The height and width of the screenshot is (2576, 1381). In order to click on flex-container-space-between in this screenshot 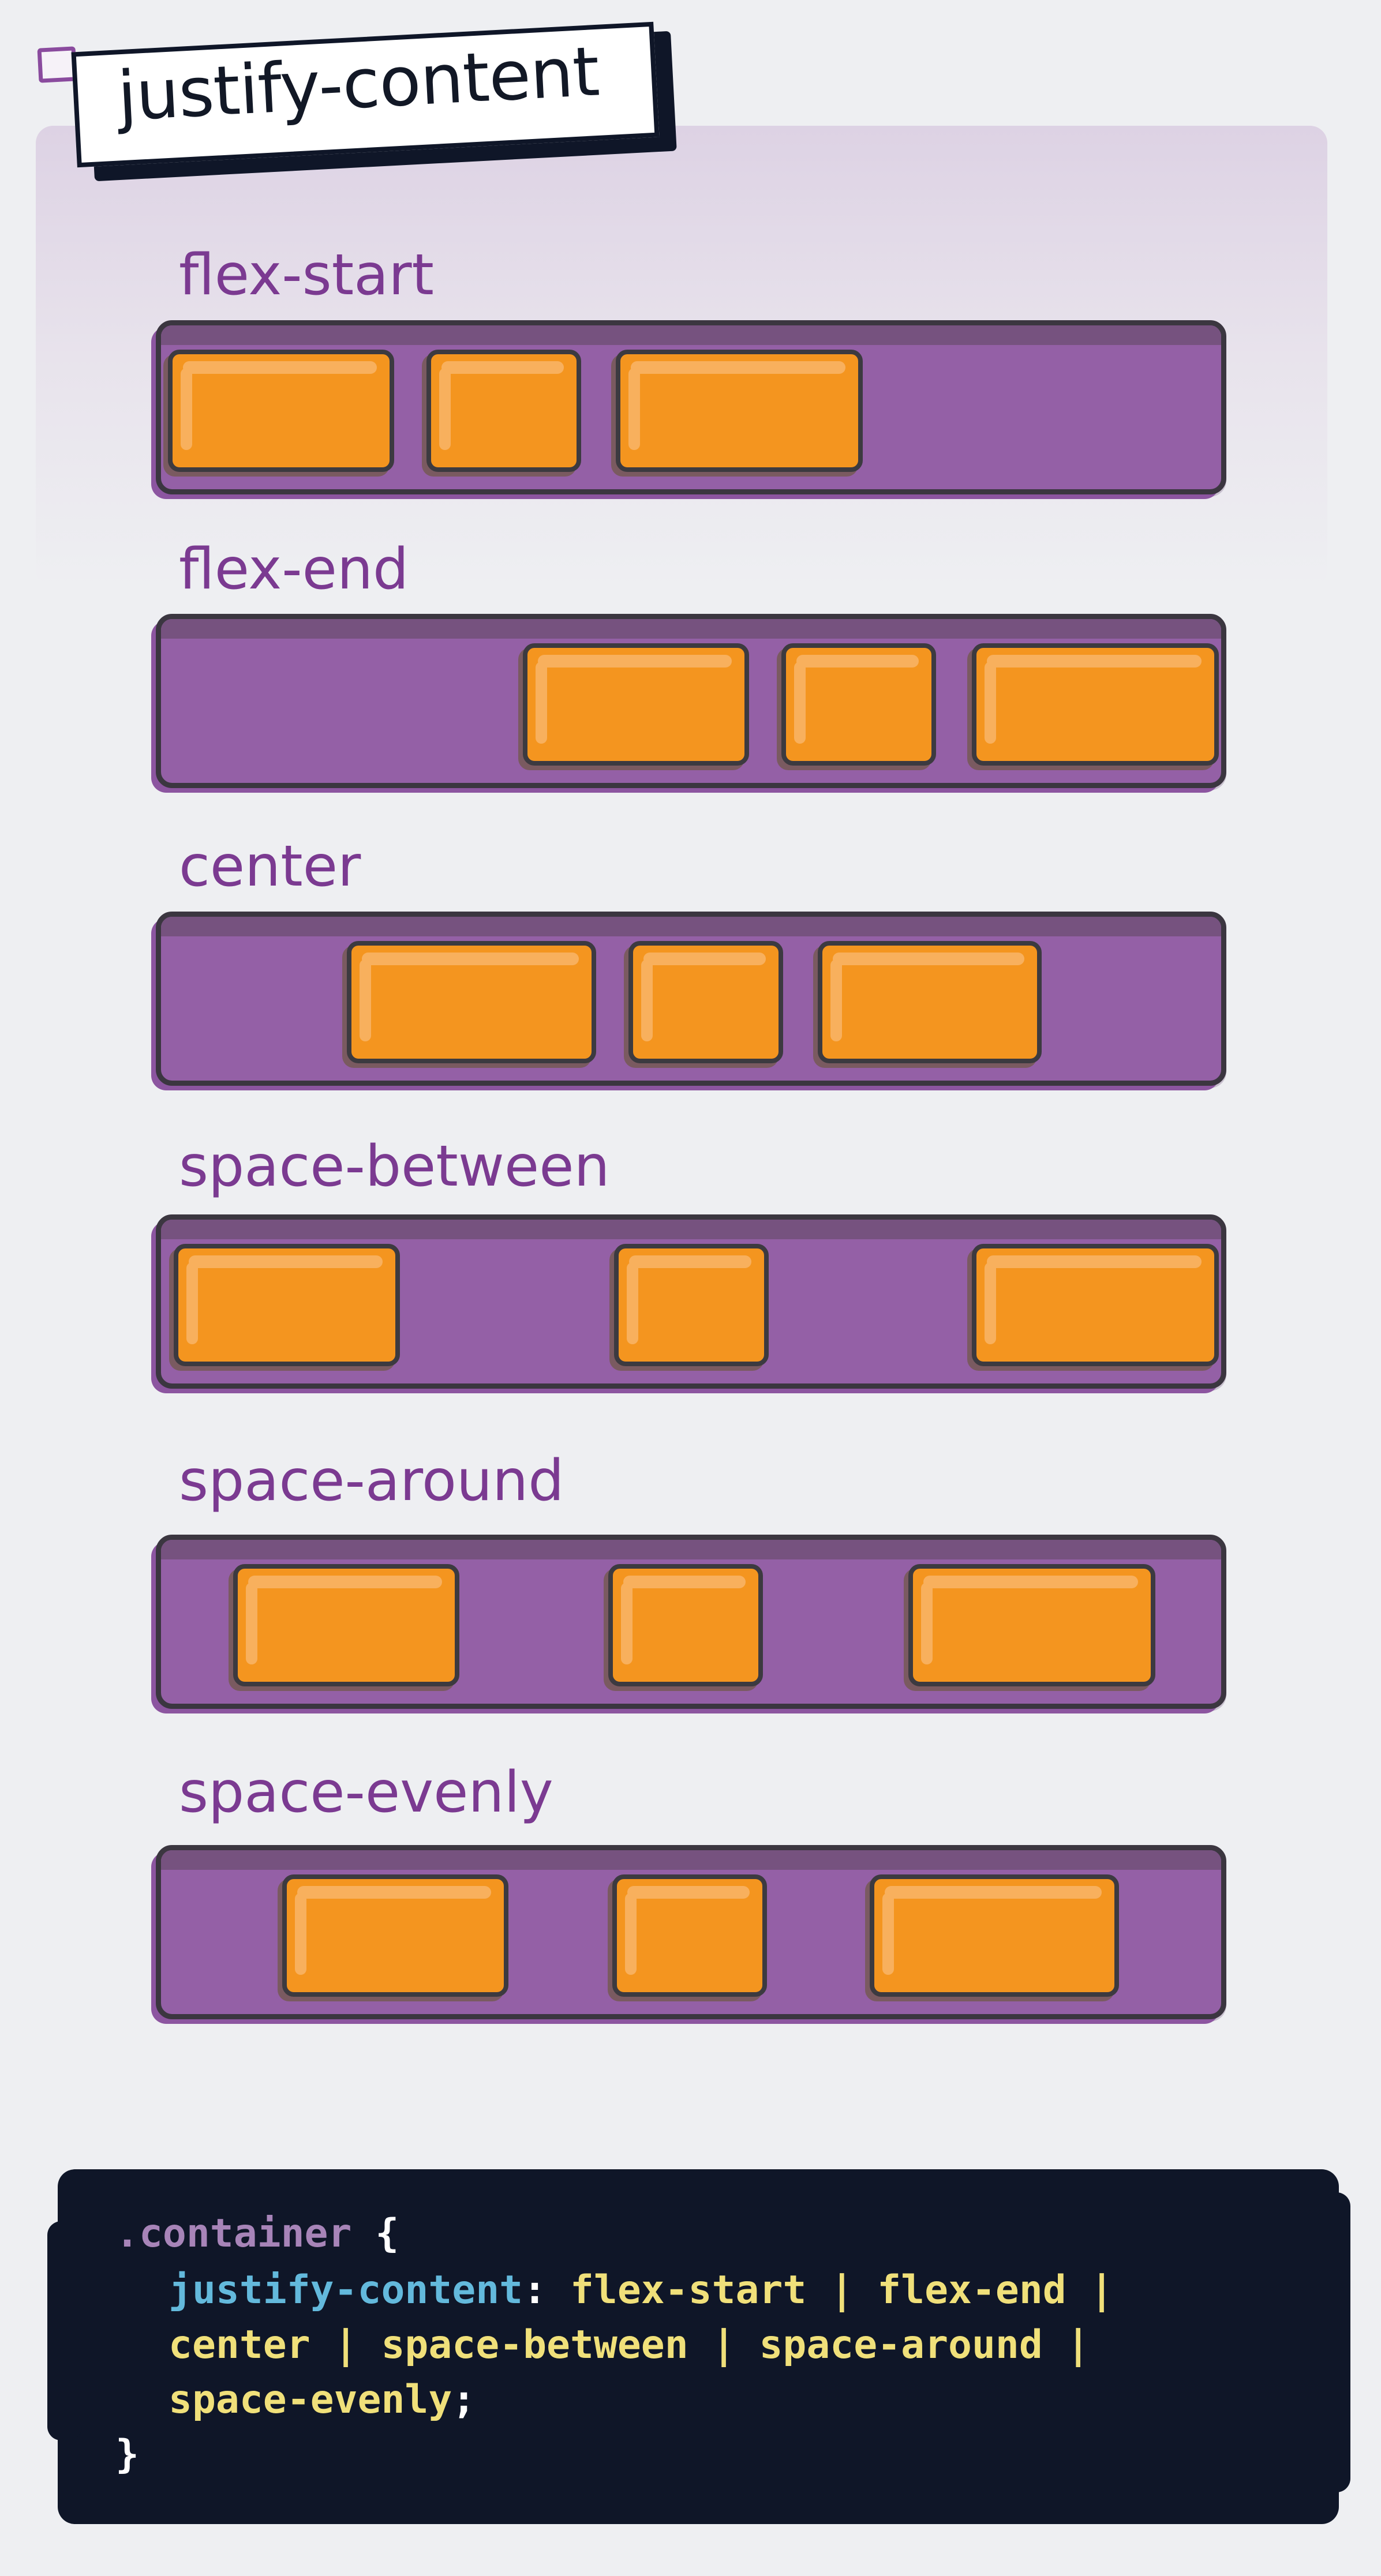, I will do `click(691, 1301)`.